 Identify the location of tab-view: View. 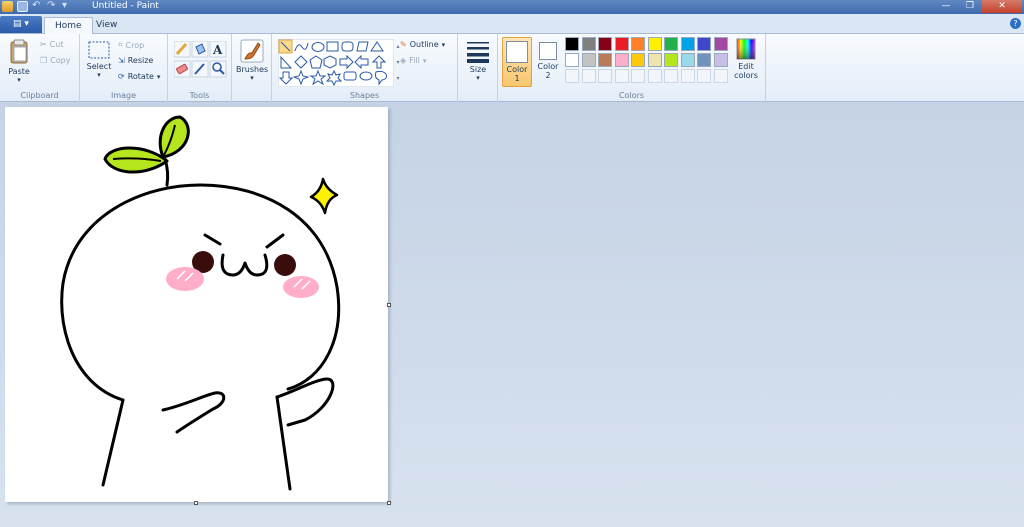
(106, 25).